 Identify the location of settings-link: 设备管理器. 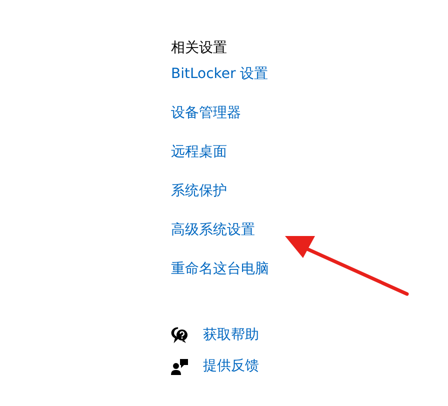
(206, 113).